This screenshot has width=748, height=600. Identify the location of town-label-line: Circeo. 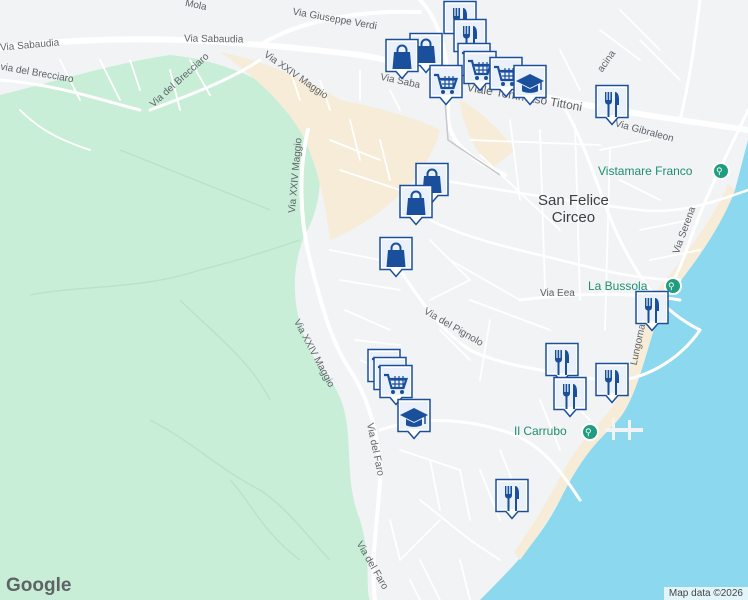
(573, 217).